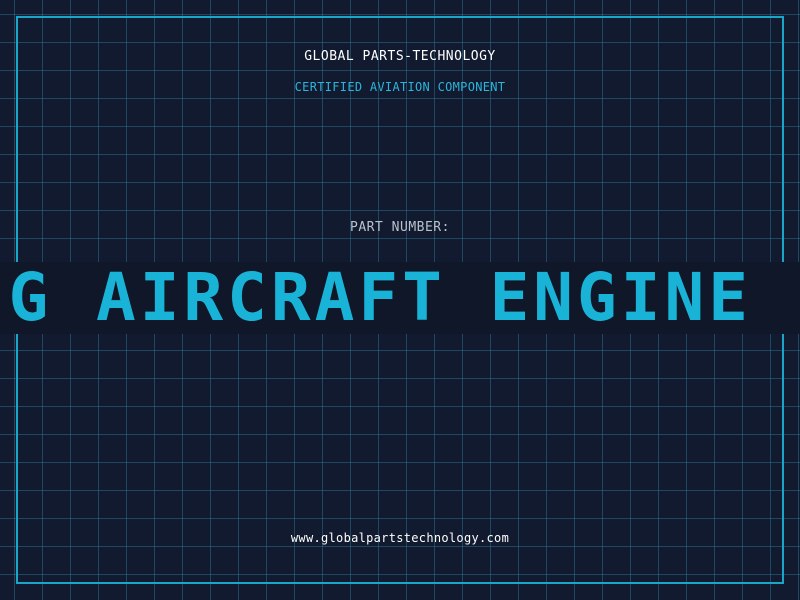 This screenshot has width=800, height=600. I want to click on certification-subtitle: CERTIFIED AVIATION COMPONENT, so click(400, 87).